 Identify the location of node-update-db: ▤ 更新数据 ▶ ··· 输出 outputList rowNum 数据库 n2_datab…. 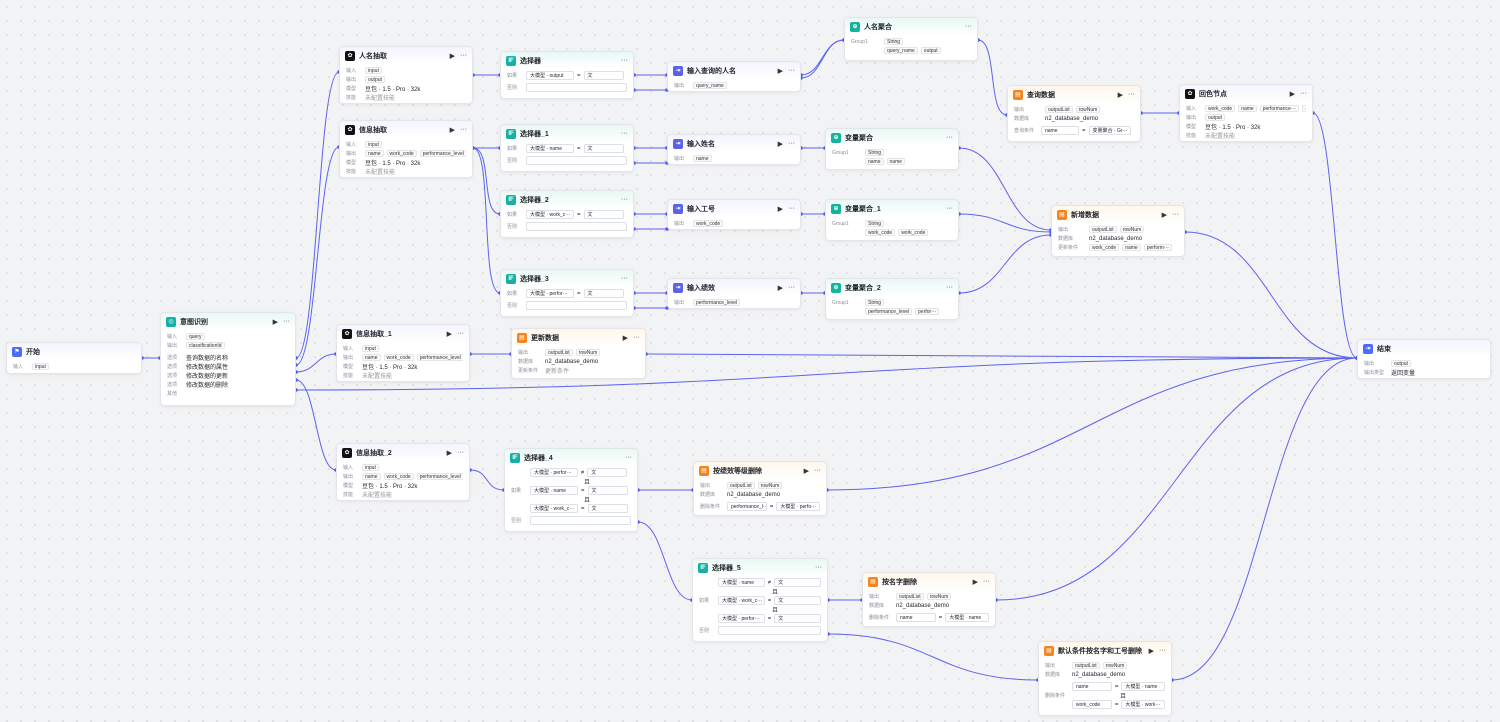
(578, 353).